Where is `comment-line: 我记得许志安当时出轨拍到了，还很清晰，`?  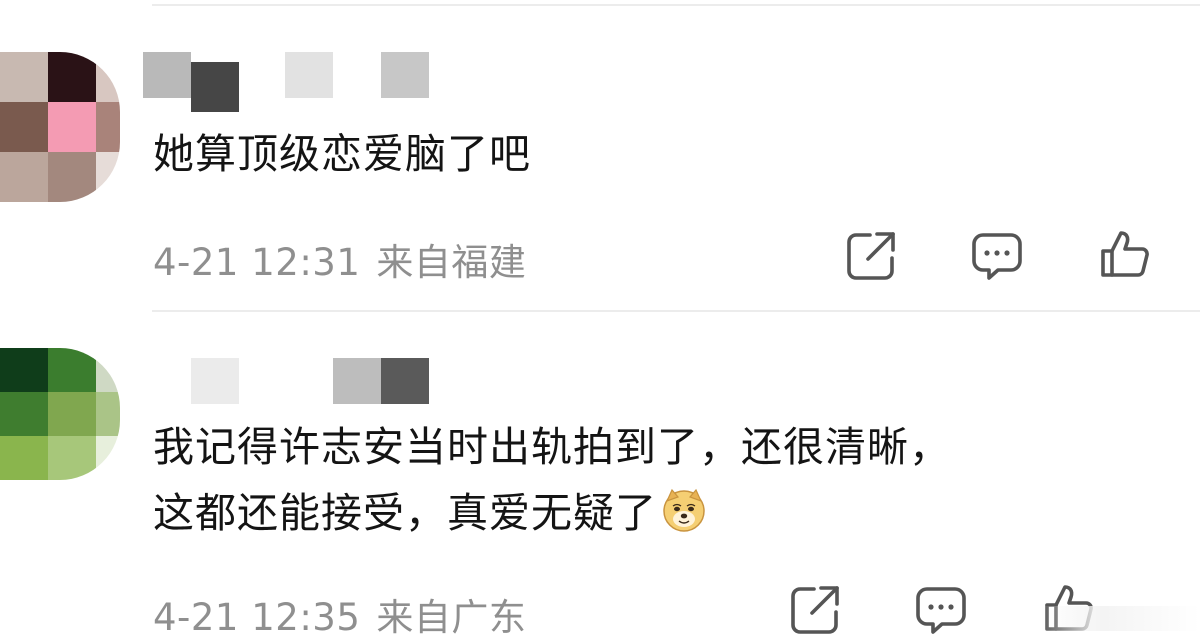
comment-line: 我记得许志安当时出轨拍到了，还很清晰， is located at coordinates (552, 447).